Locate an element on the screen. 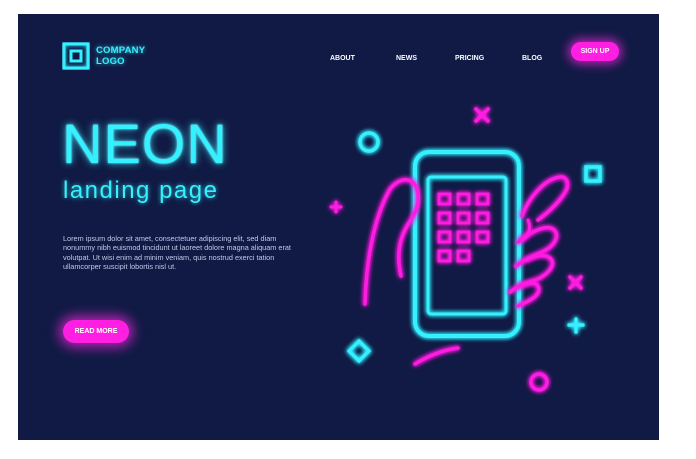  hand-holding-phone-icon is located at coordinates (466, 258).